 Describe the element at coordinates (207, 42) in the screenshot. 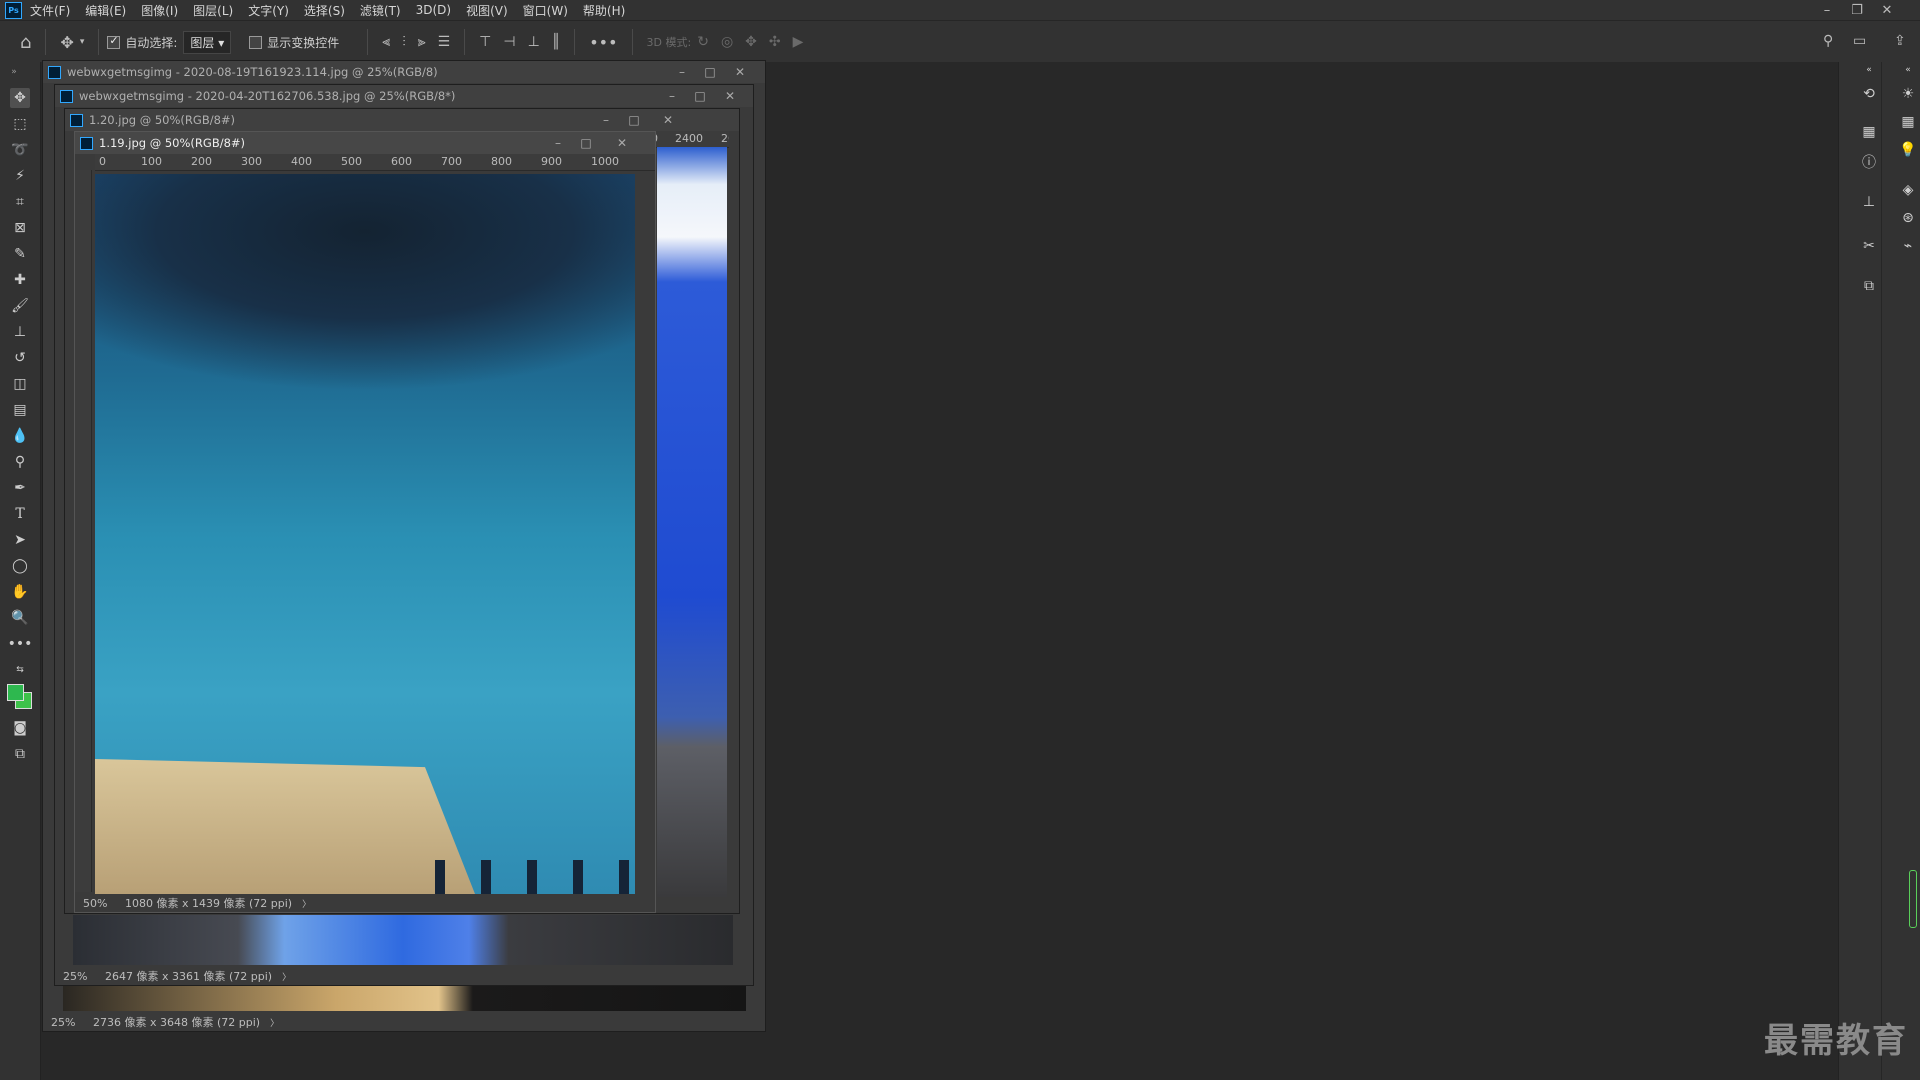

I see `auto-select-target-dropdown: 图层 ▾` at that location.